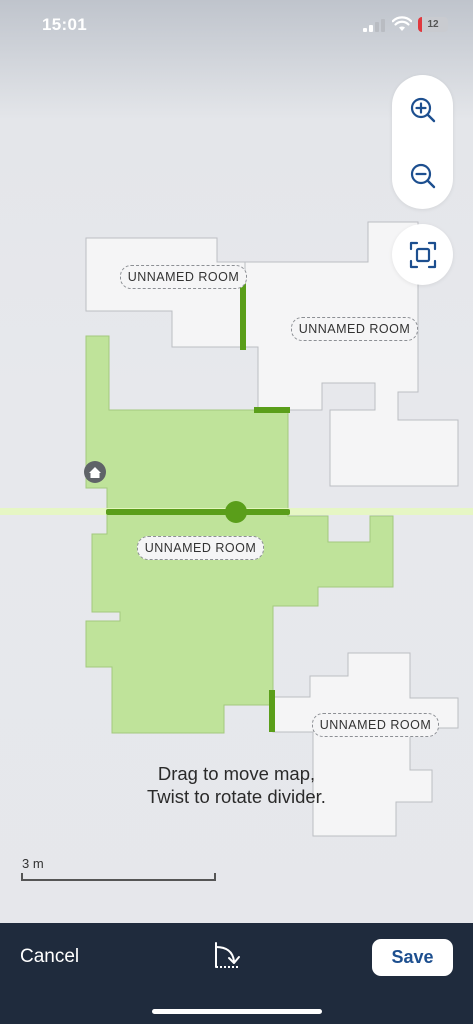 The width and height of the screenshot is (473, 1024). What do you see at coordinates (236, 512) in the screenshot?
I see `divider-handle` at bounding box center [236, 512].